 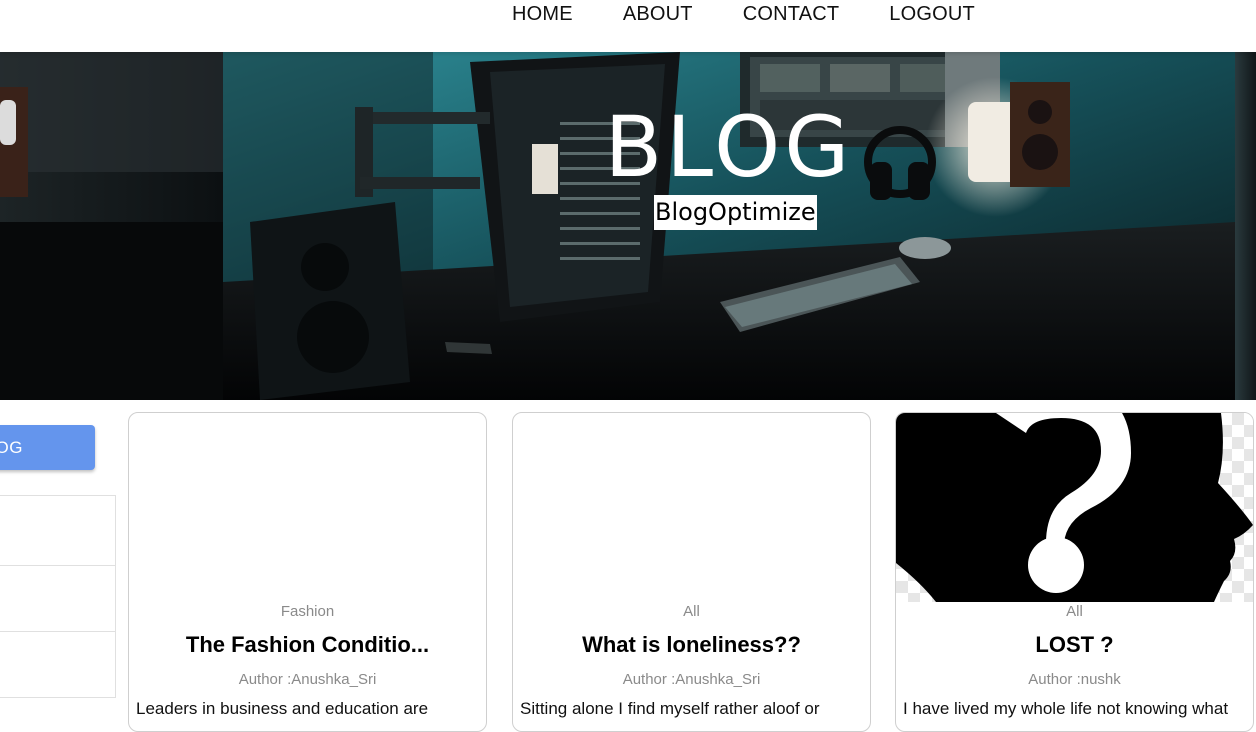 What do you see at coordinates (1074, 644) in the screenshot?
I see `post-title: LOST ?` at bounding box center [1074, 644].